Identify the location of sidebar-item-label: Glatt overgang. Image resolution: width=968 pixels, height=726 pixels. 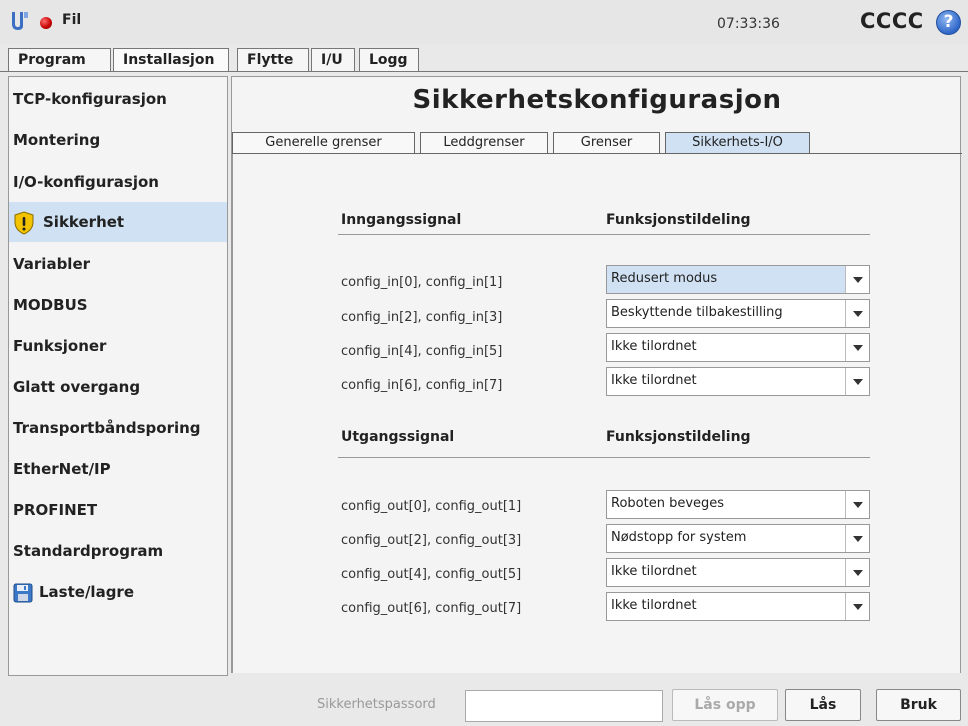
(77, 387).